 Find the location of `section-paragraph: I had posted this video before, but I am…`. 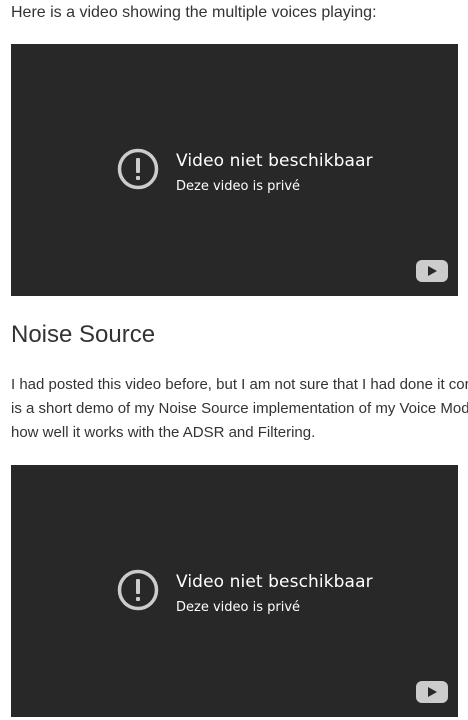

section-paragraph: I had posted this video before, but I am… is located at coordinates (239, 409).